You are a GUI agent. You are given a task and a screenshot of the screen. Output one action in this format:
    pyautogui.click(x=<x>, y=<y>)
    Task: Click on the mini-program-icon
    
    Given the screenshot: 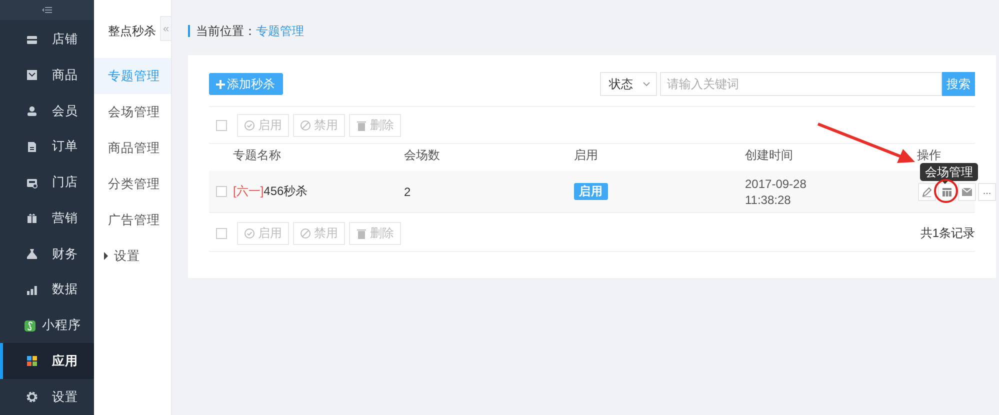 What is the action you would take?
    pyautogui.click(x=30, y=326)
    